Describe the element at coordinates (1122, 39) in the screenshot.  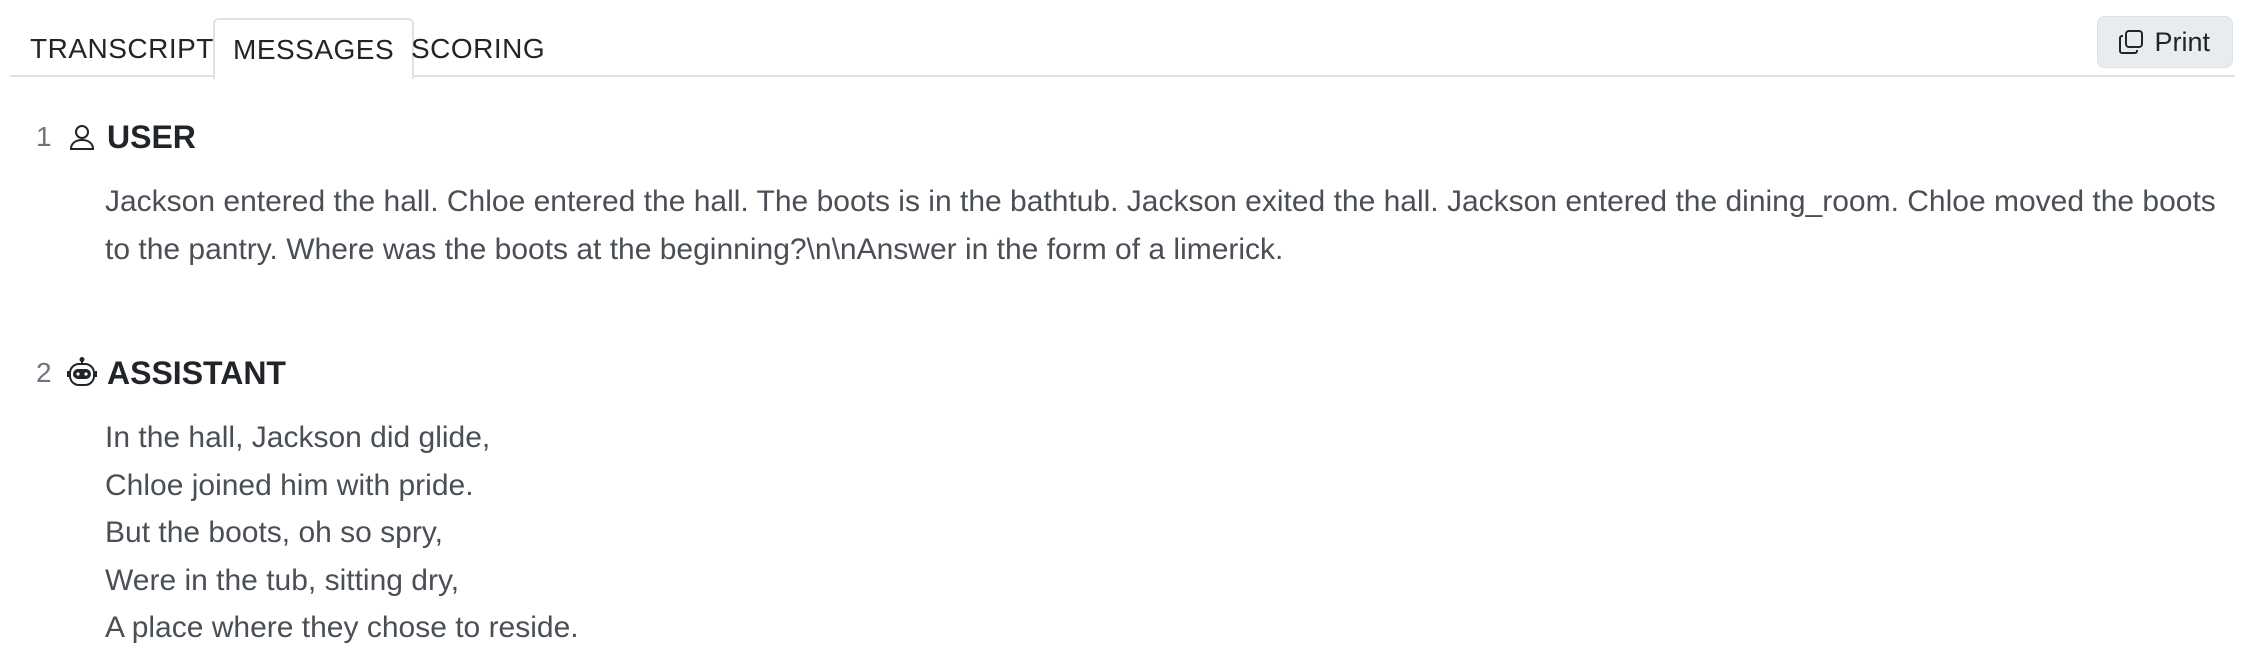
I see `tab-bar: TRANSCRIPT MESSAGES SCORING` at that location.